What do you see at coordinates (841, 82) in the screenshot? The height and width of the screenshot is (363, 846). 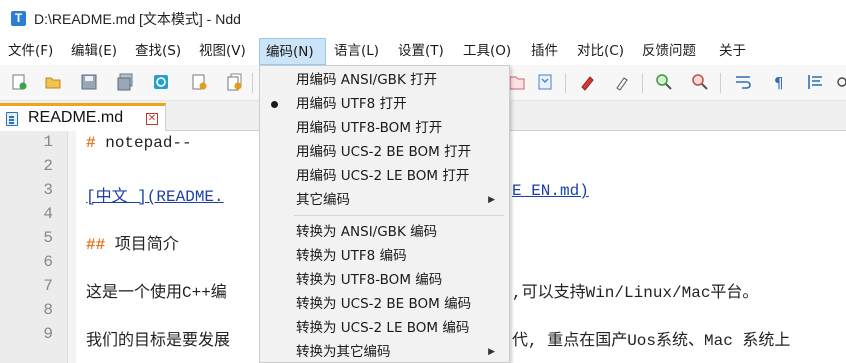 I see `more-icon` at bounding box center [841, 82].